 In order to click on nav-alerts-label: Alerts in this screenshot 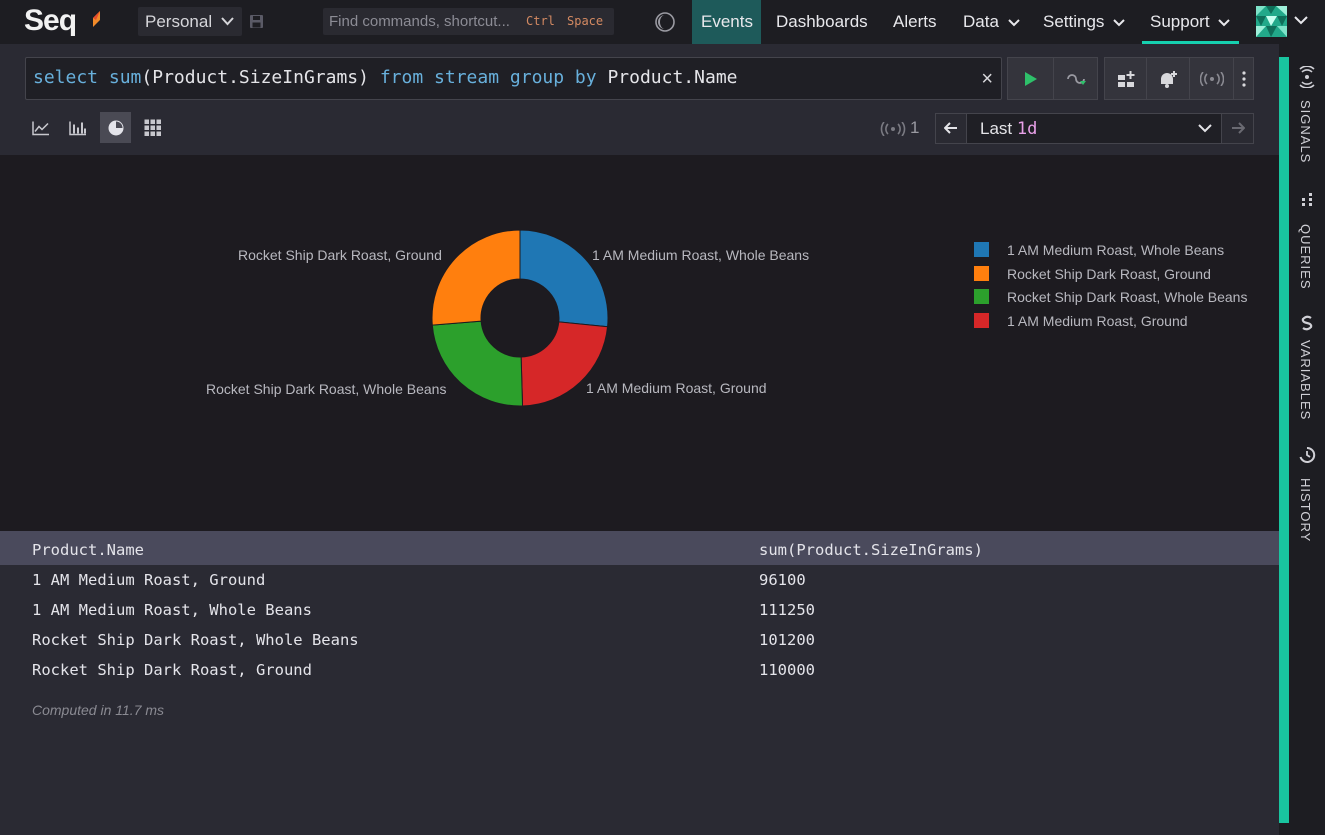, I will do `click(915, 21)`.